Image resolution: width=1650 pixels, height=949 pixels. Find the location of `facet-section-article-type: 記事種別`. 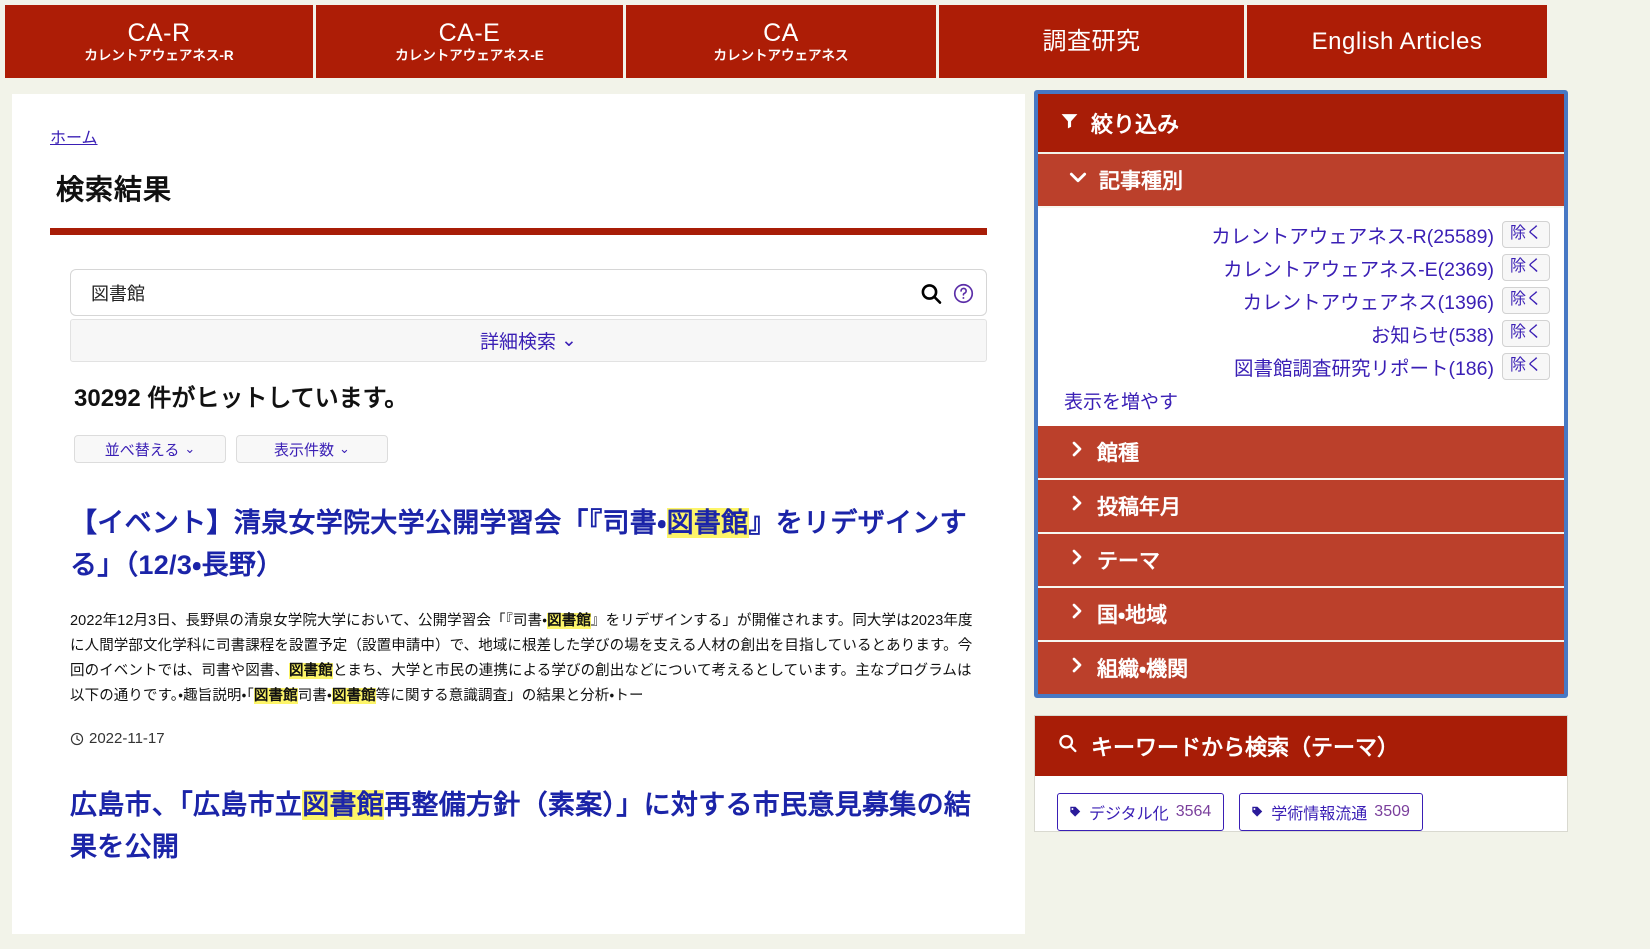

facet-section-article-type: 記事種別 is located at coordinates (1301, 181).